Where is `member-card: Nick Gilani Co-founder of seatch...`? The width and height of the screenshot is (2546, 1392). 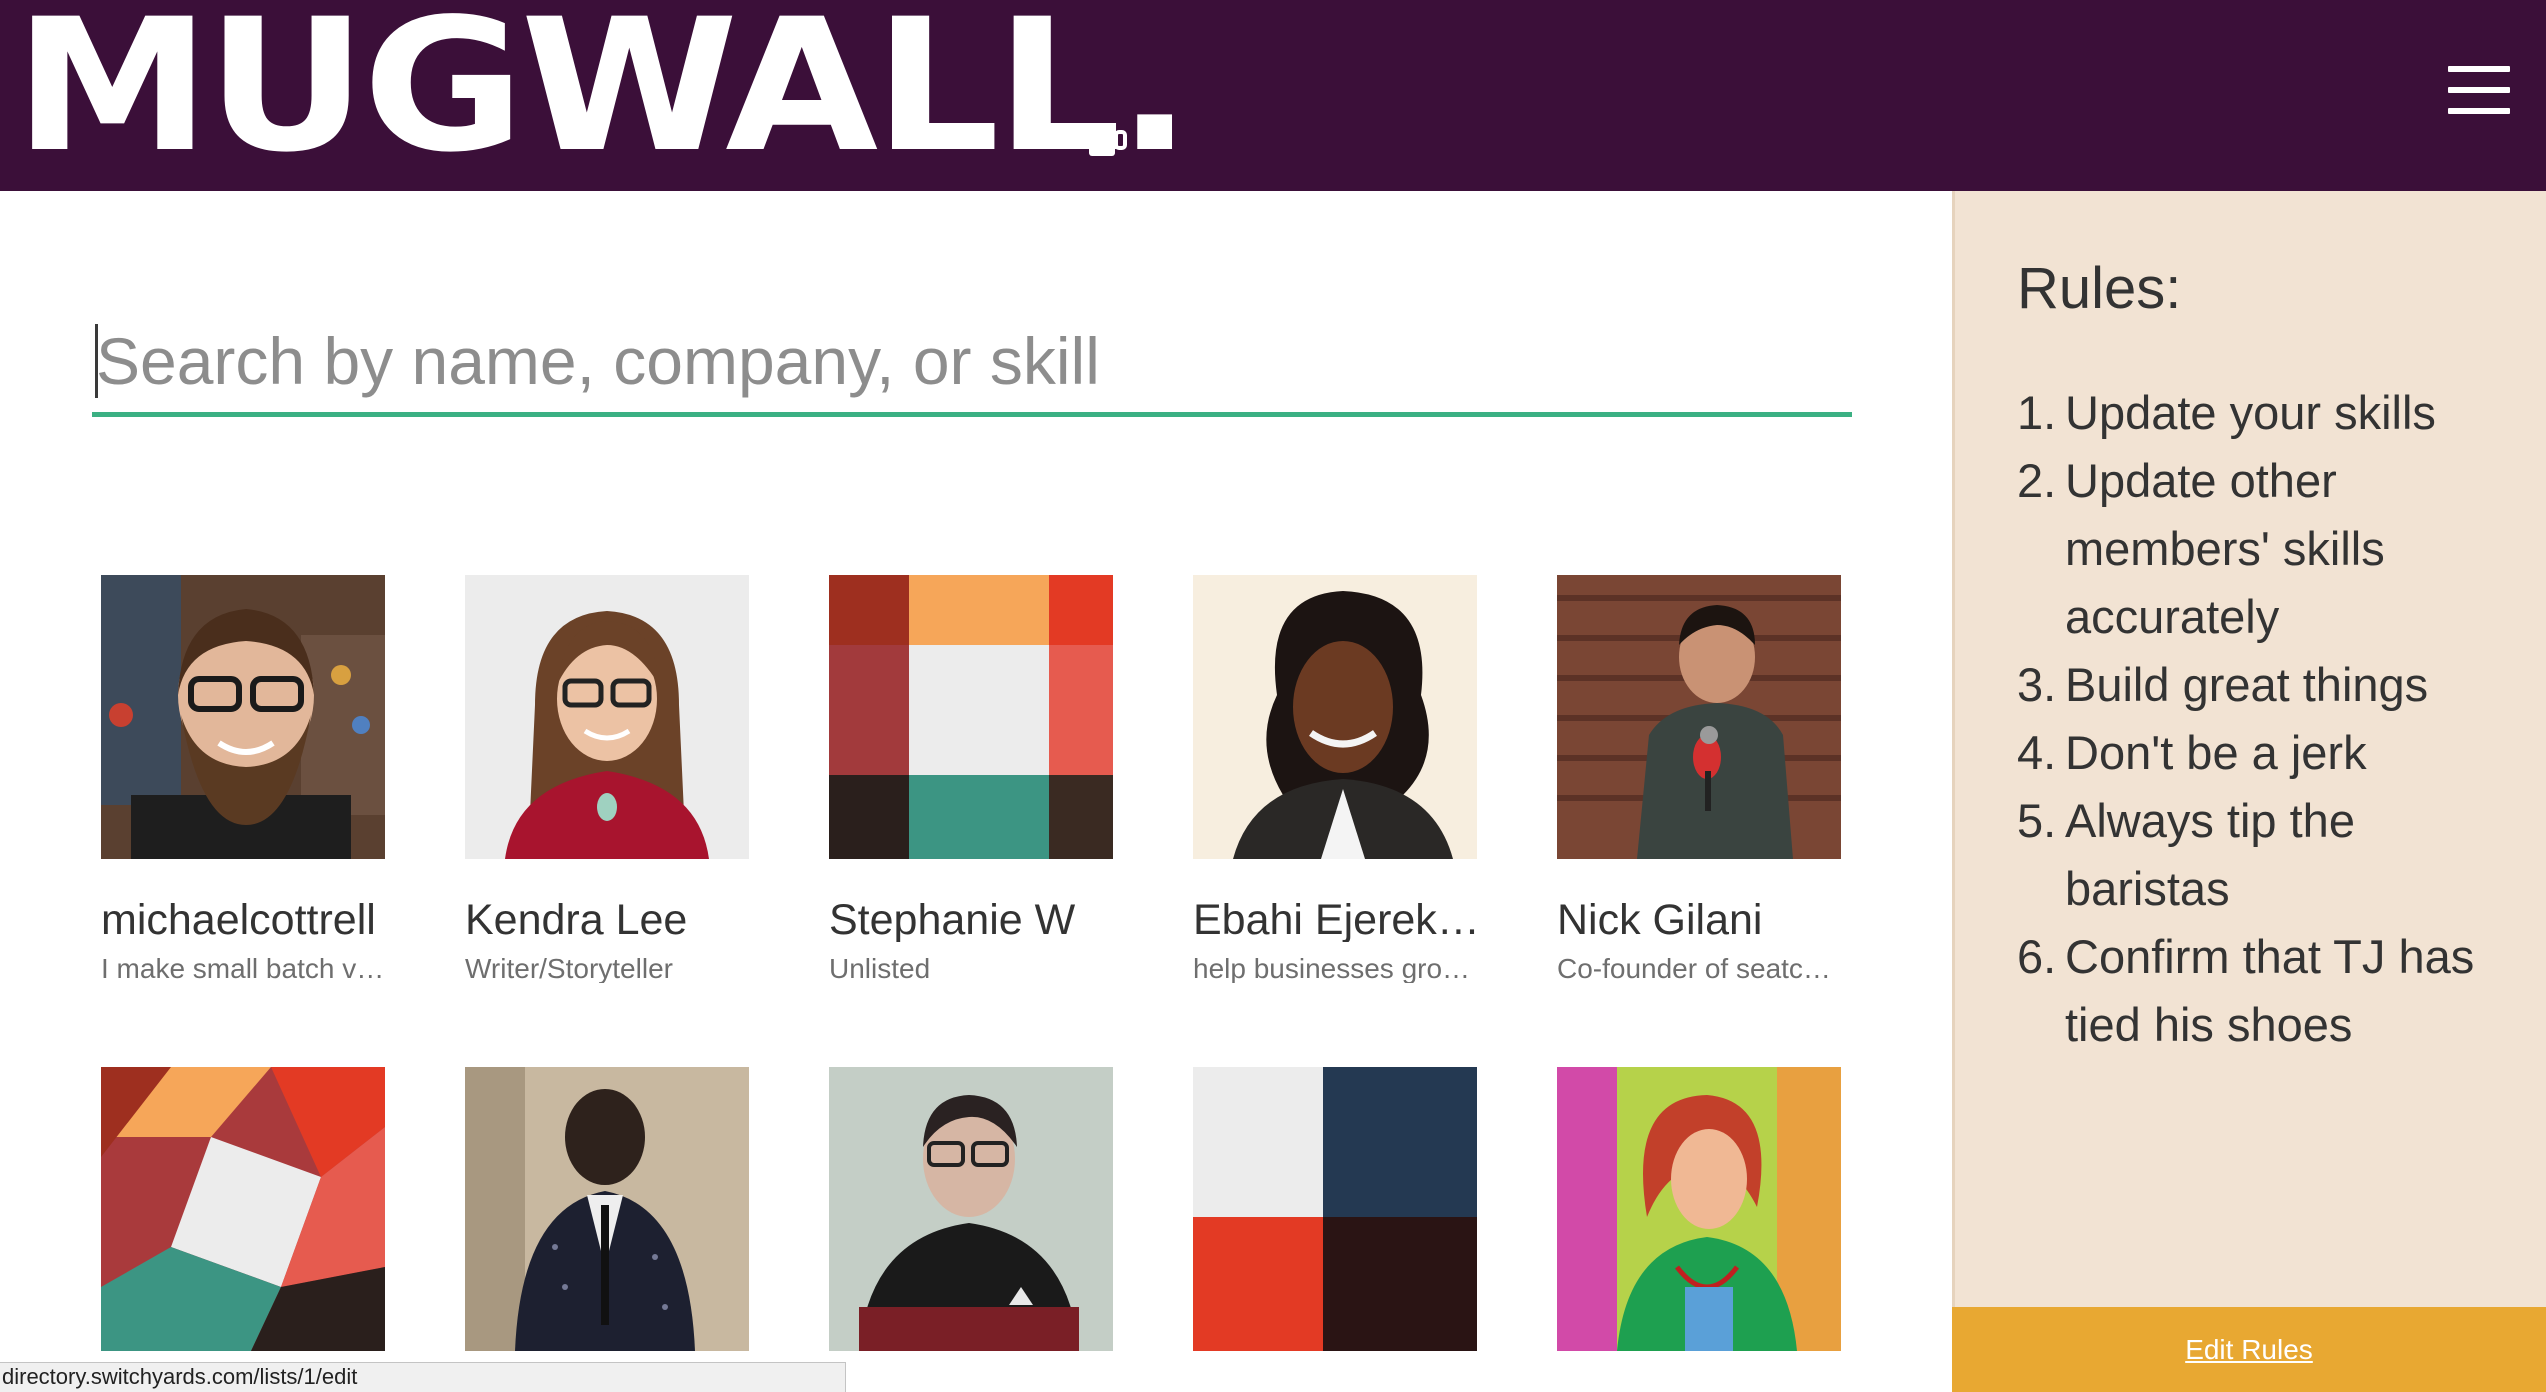
member-card: Nick Gilani Co-founder of seatch... is located at coordinates (1700, 779).